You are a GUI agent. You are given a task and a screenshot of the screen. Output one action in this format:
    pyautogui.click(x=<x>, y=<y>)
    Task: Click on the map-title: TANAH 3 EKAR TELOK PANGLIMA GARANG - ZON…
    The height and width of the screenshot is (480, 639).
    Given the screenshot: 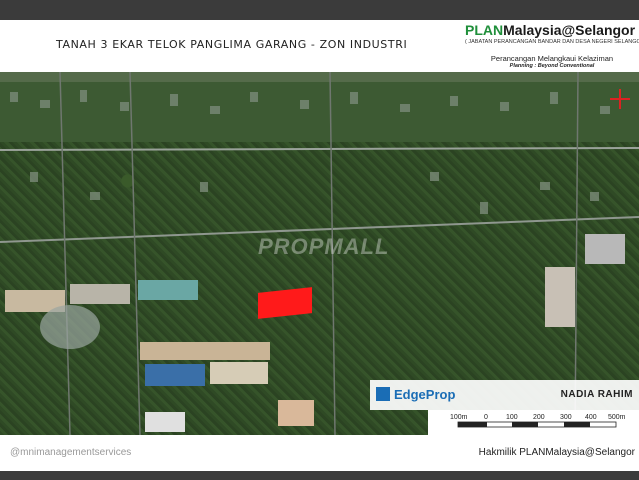 What is the action you would take?
    pyautogui.click(x=232, y=44)
    